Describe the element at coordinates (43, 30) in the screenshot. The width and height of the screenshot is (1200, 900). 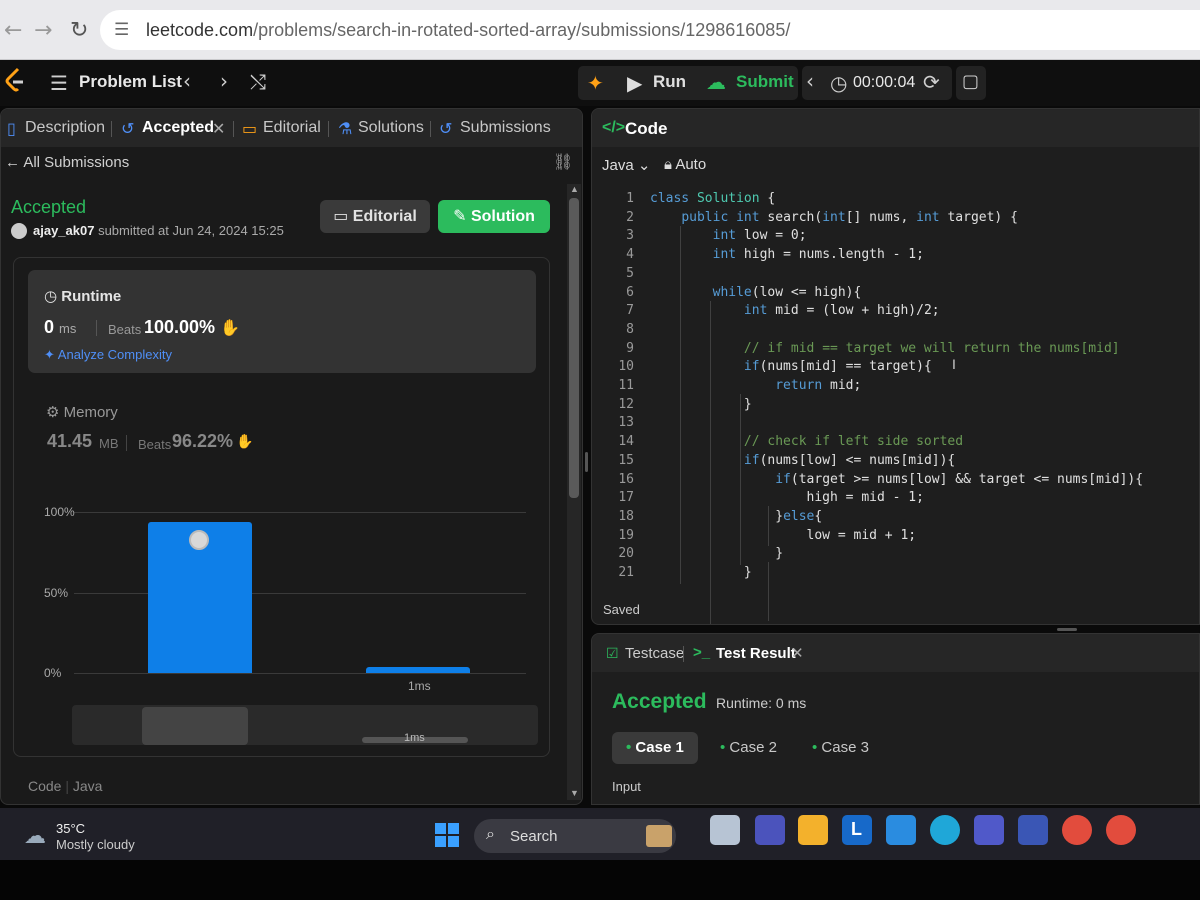
I see `forward-arrow-icon: →` at that location.